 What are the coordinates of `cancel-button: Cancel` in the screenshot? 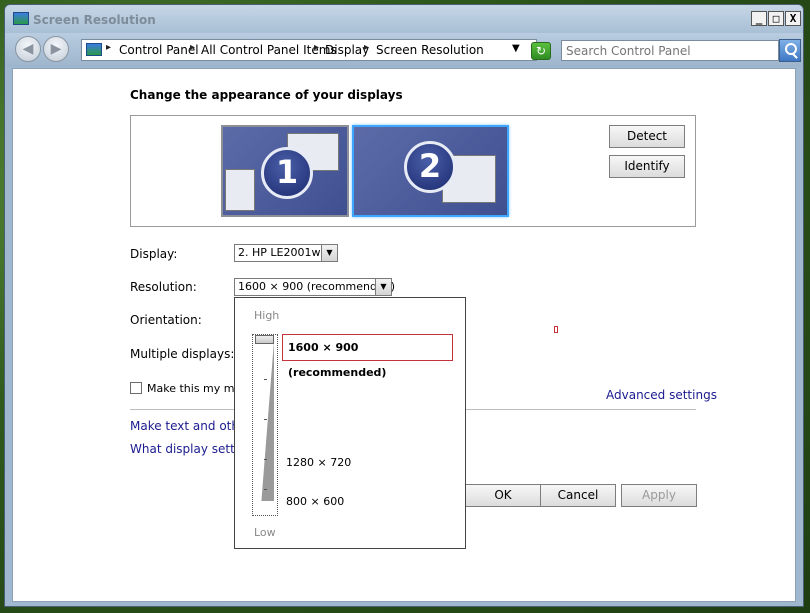 It's located at (578, 495).